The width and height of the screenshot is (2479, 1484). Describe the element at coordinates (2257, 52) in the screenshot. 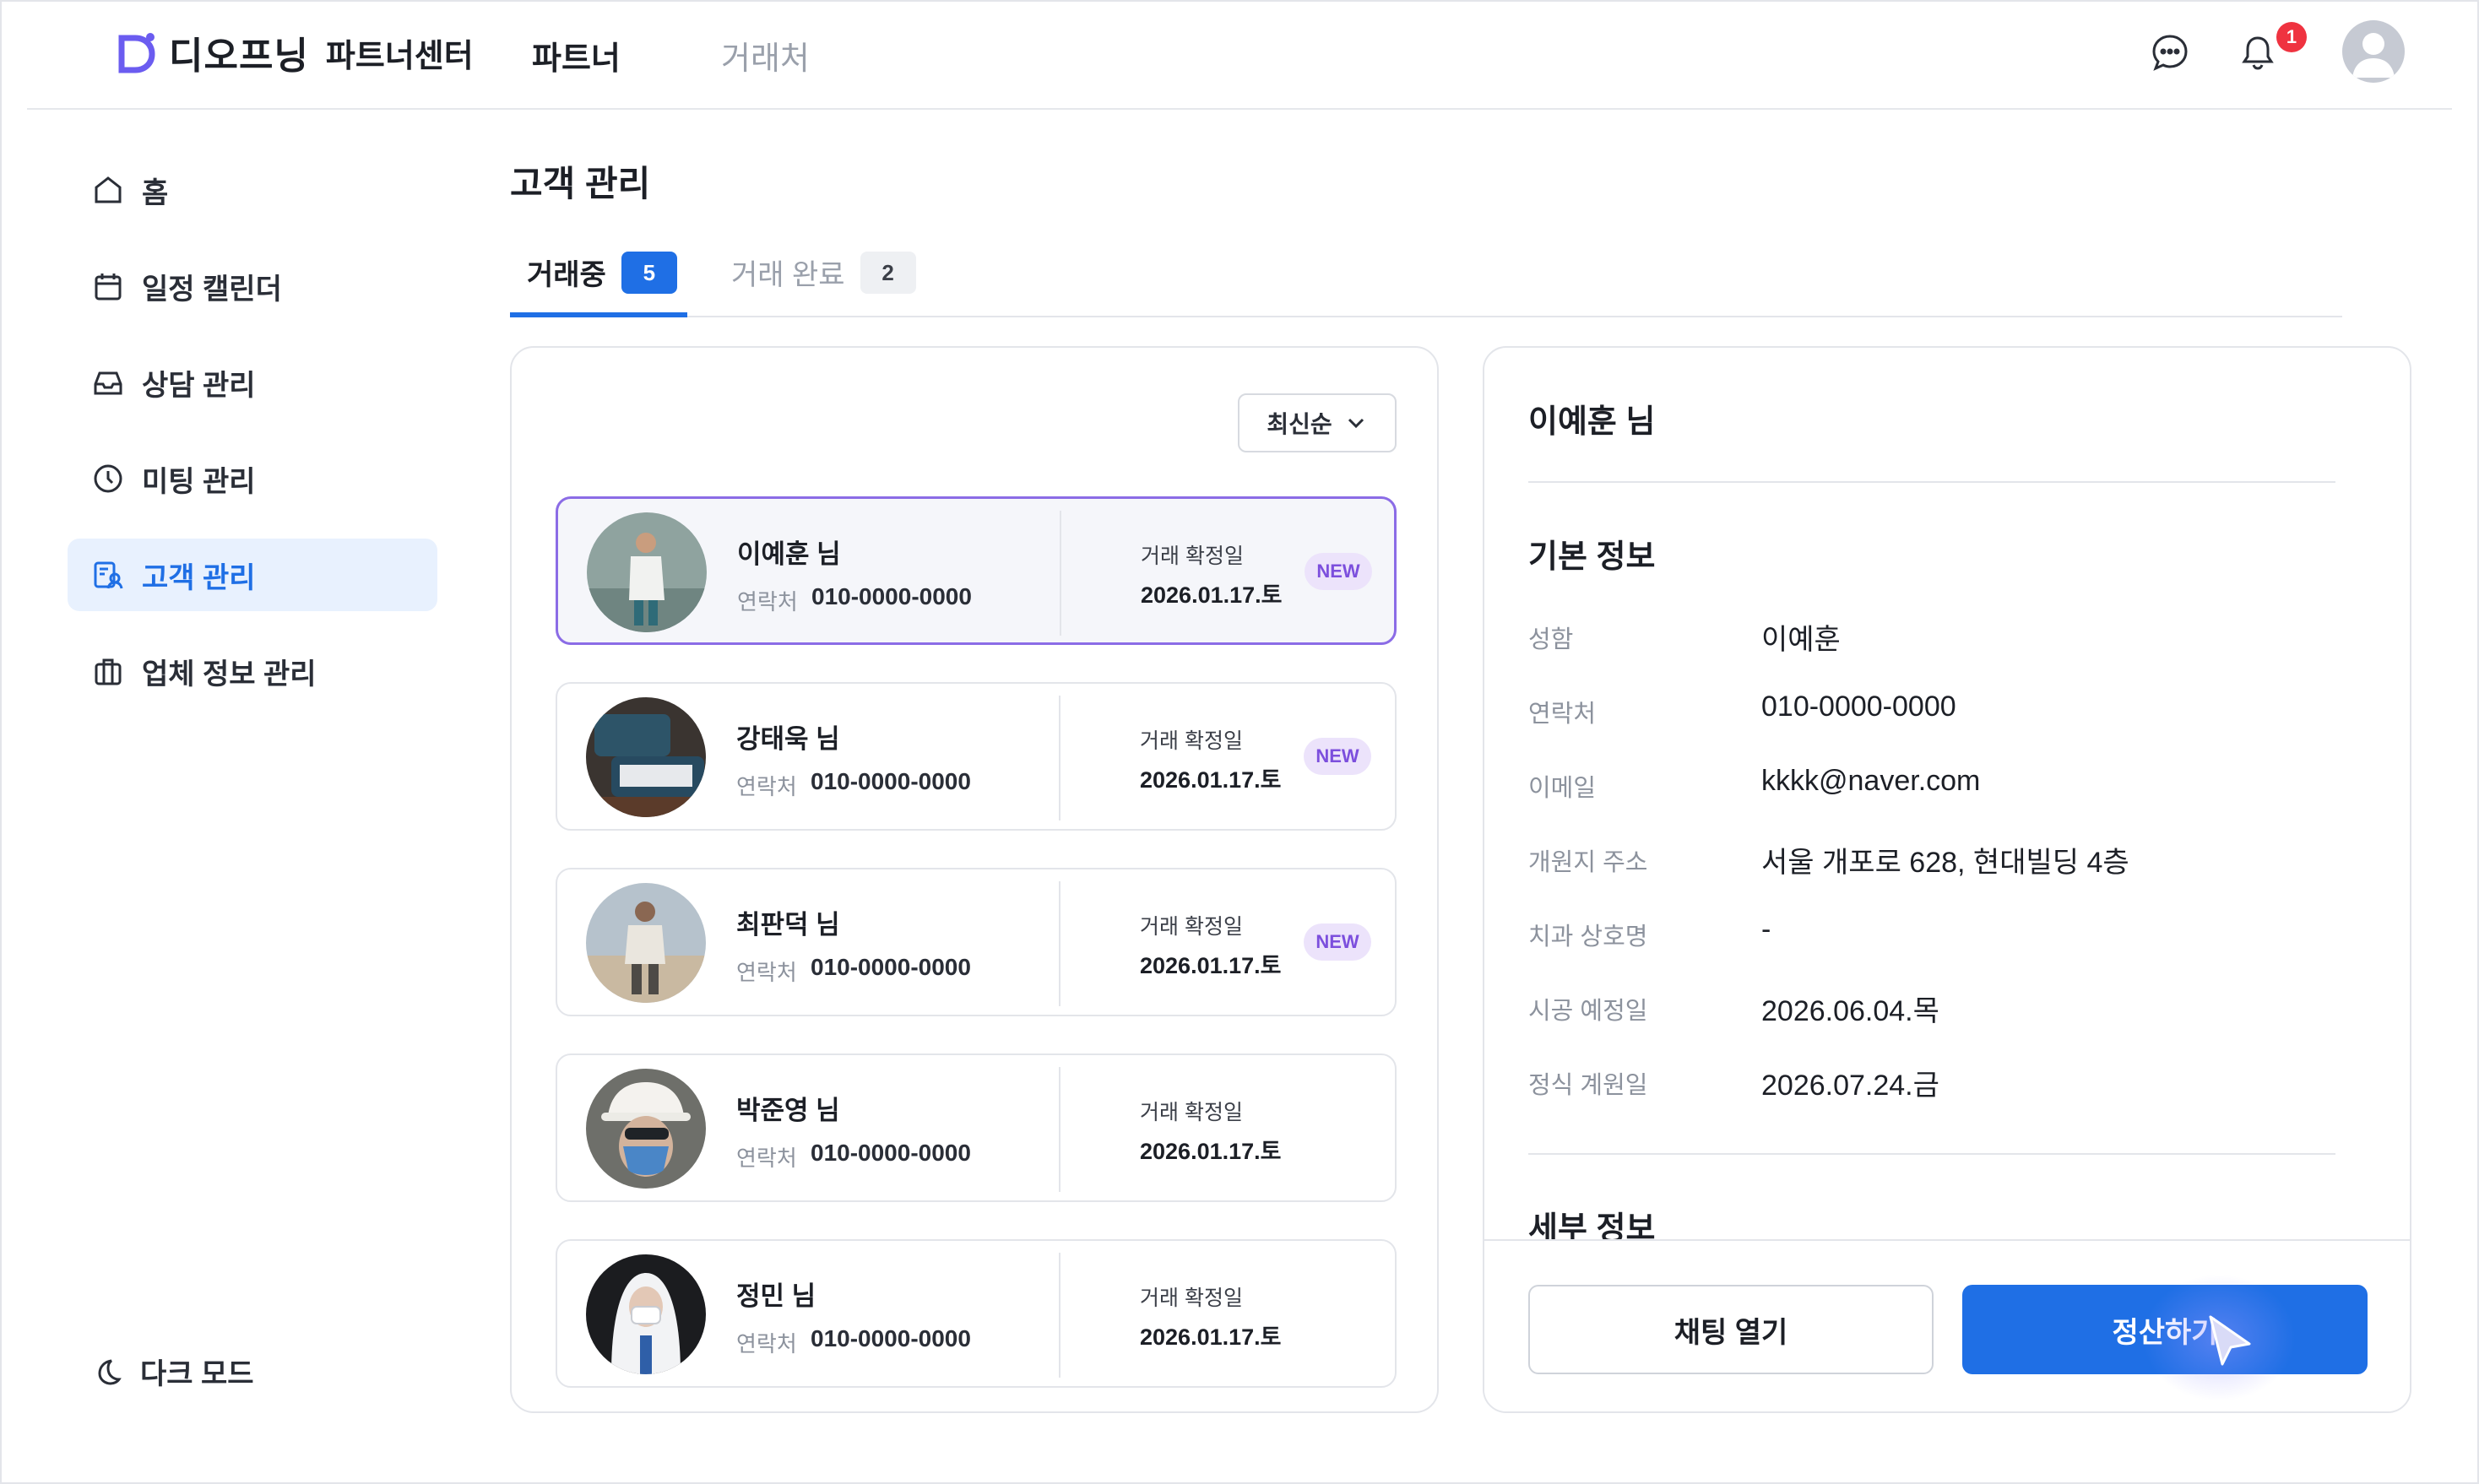

I see `bell-icon` at that location.